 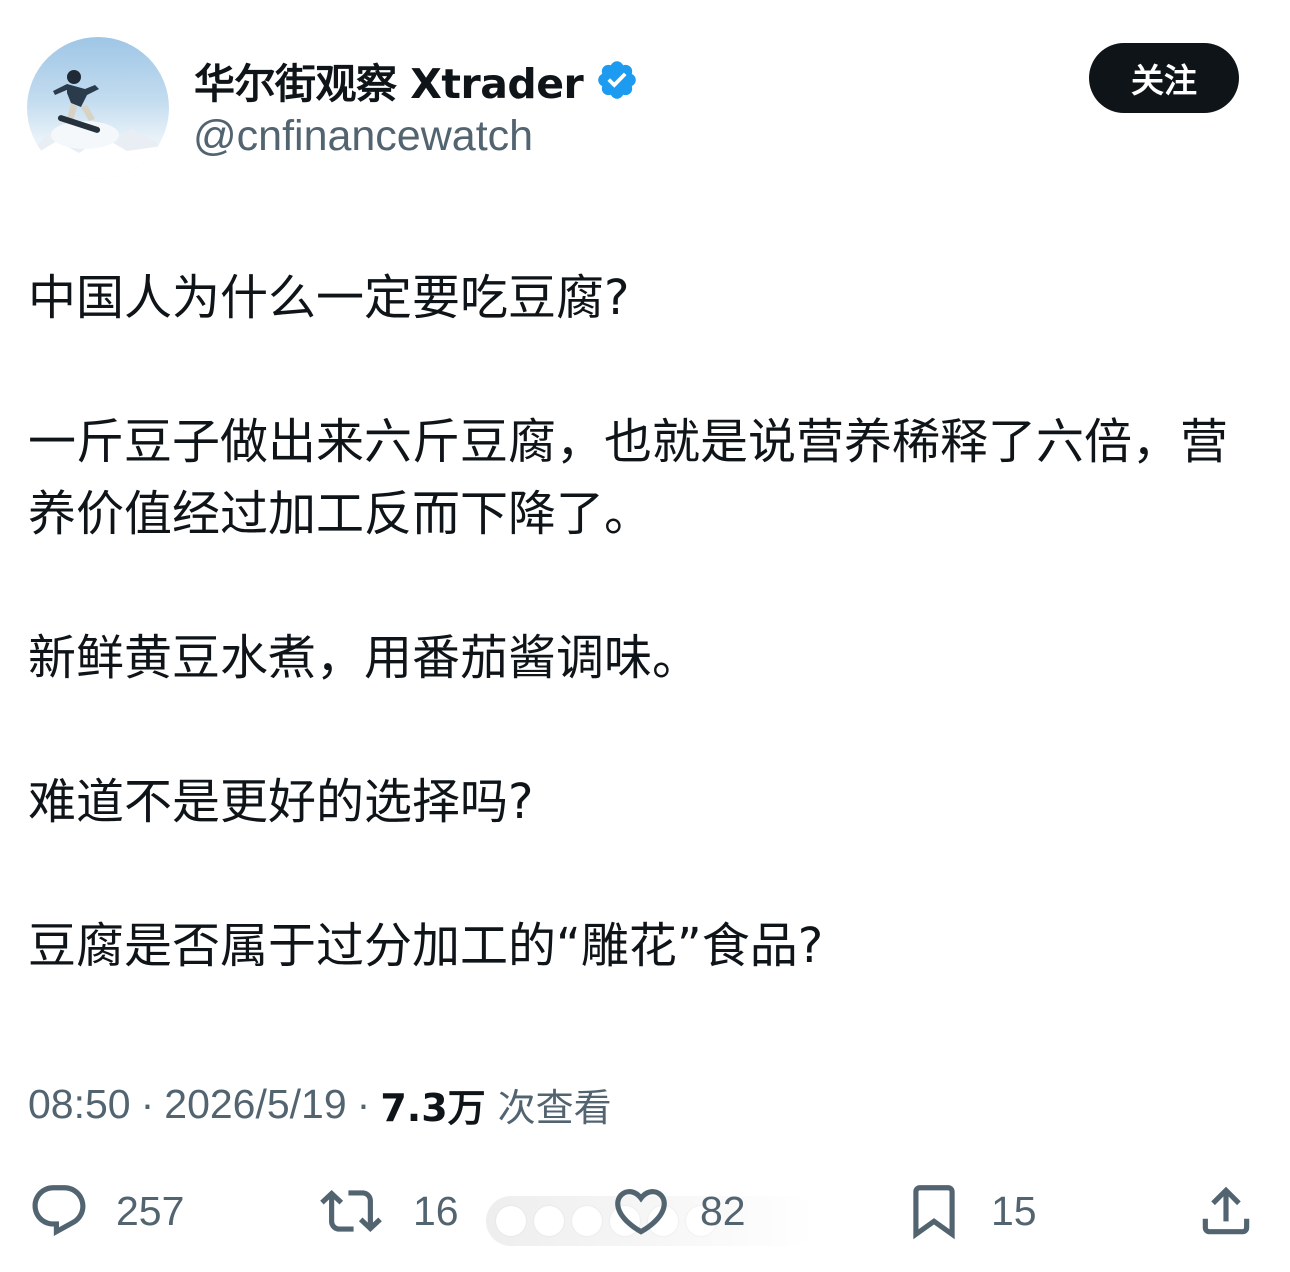 What do you see at coordinates (329, 298) in the screenshot?
I see `tweet-paragraph: 中国人为什么一定要吃豆腐?` at bounding box center [329, 298].